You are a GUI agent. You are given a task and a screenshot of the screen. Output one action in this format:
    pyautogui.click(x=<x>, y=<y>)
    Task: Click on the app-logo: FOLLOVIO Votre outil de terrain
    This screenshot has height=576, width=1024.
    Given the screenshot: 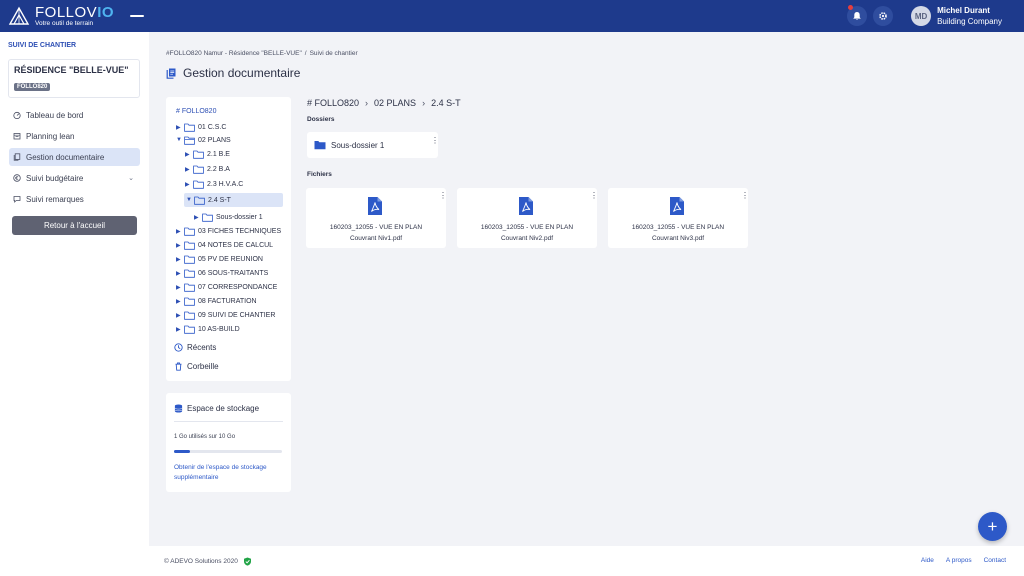 What is the action you would take?
    pyautogui.click(x=64, y=16)
    